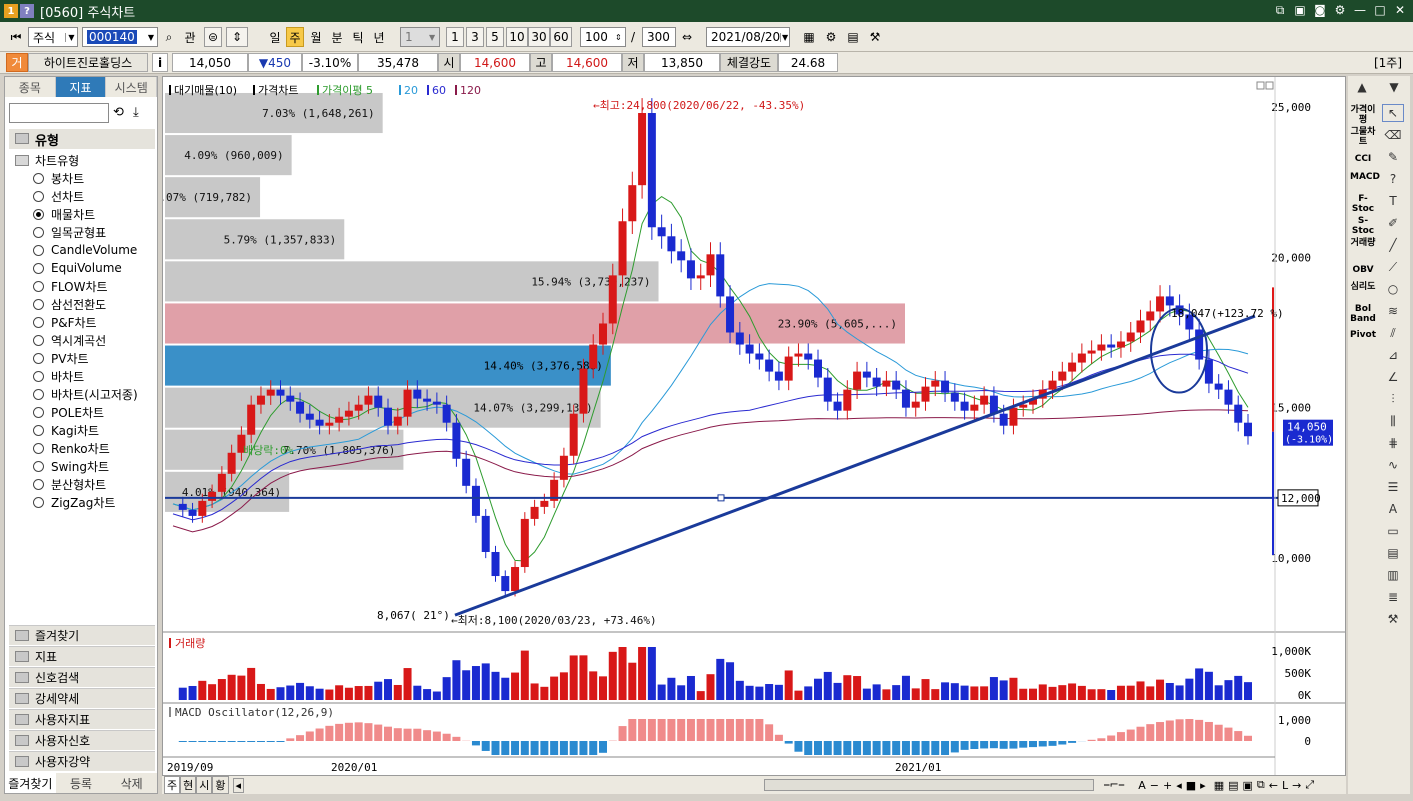  Describe the element at coordinates (420, 37) in the screenshot. I see `interval-select: 1 ▼` at that location.